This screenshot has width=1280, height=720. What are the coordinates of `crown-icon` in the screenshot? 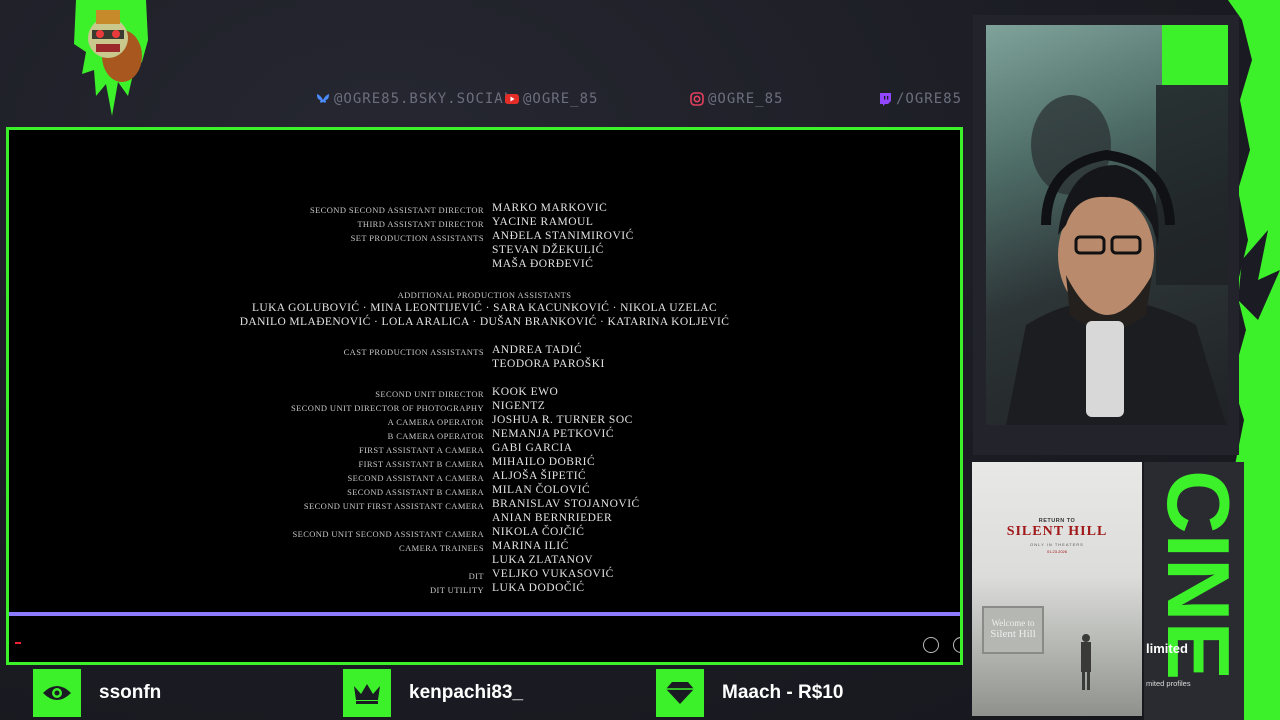 It's located at (367, 694).